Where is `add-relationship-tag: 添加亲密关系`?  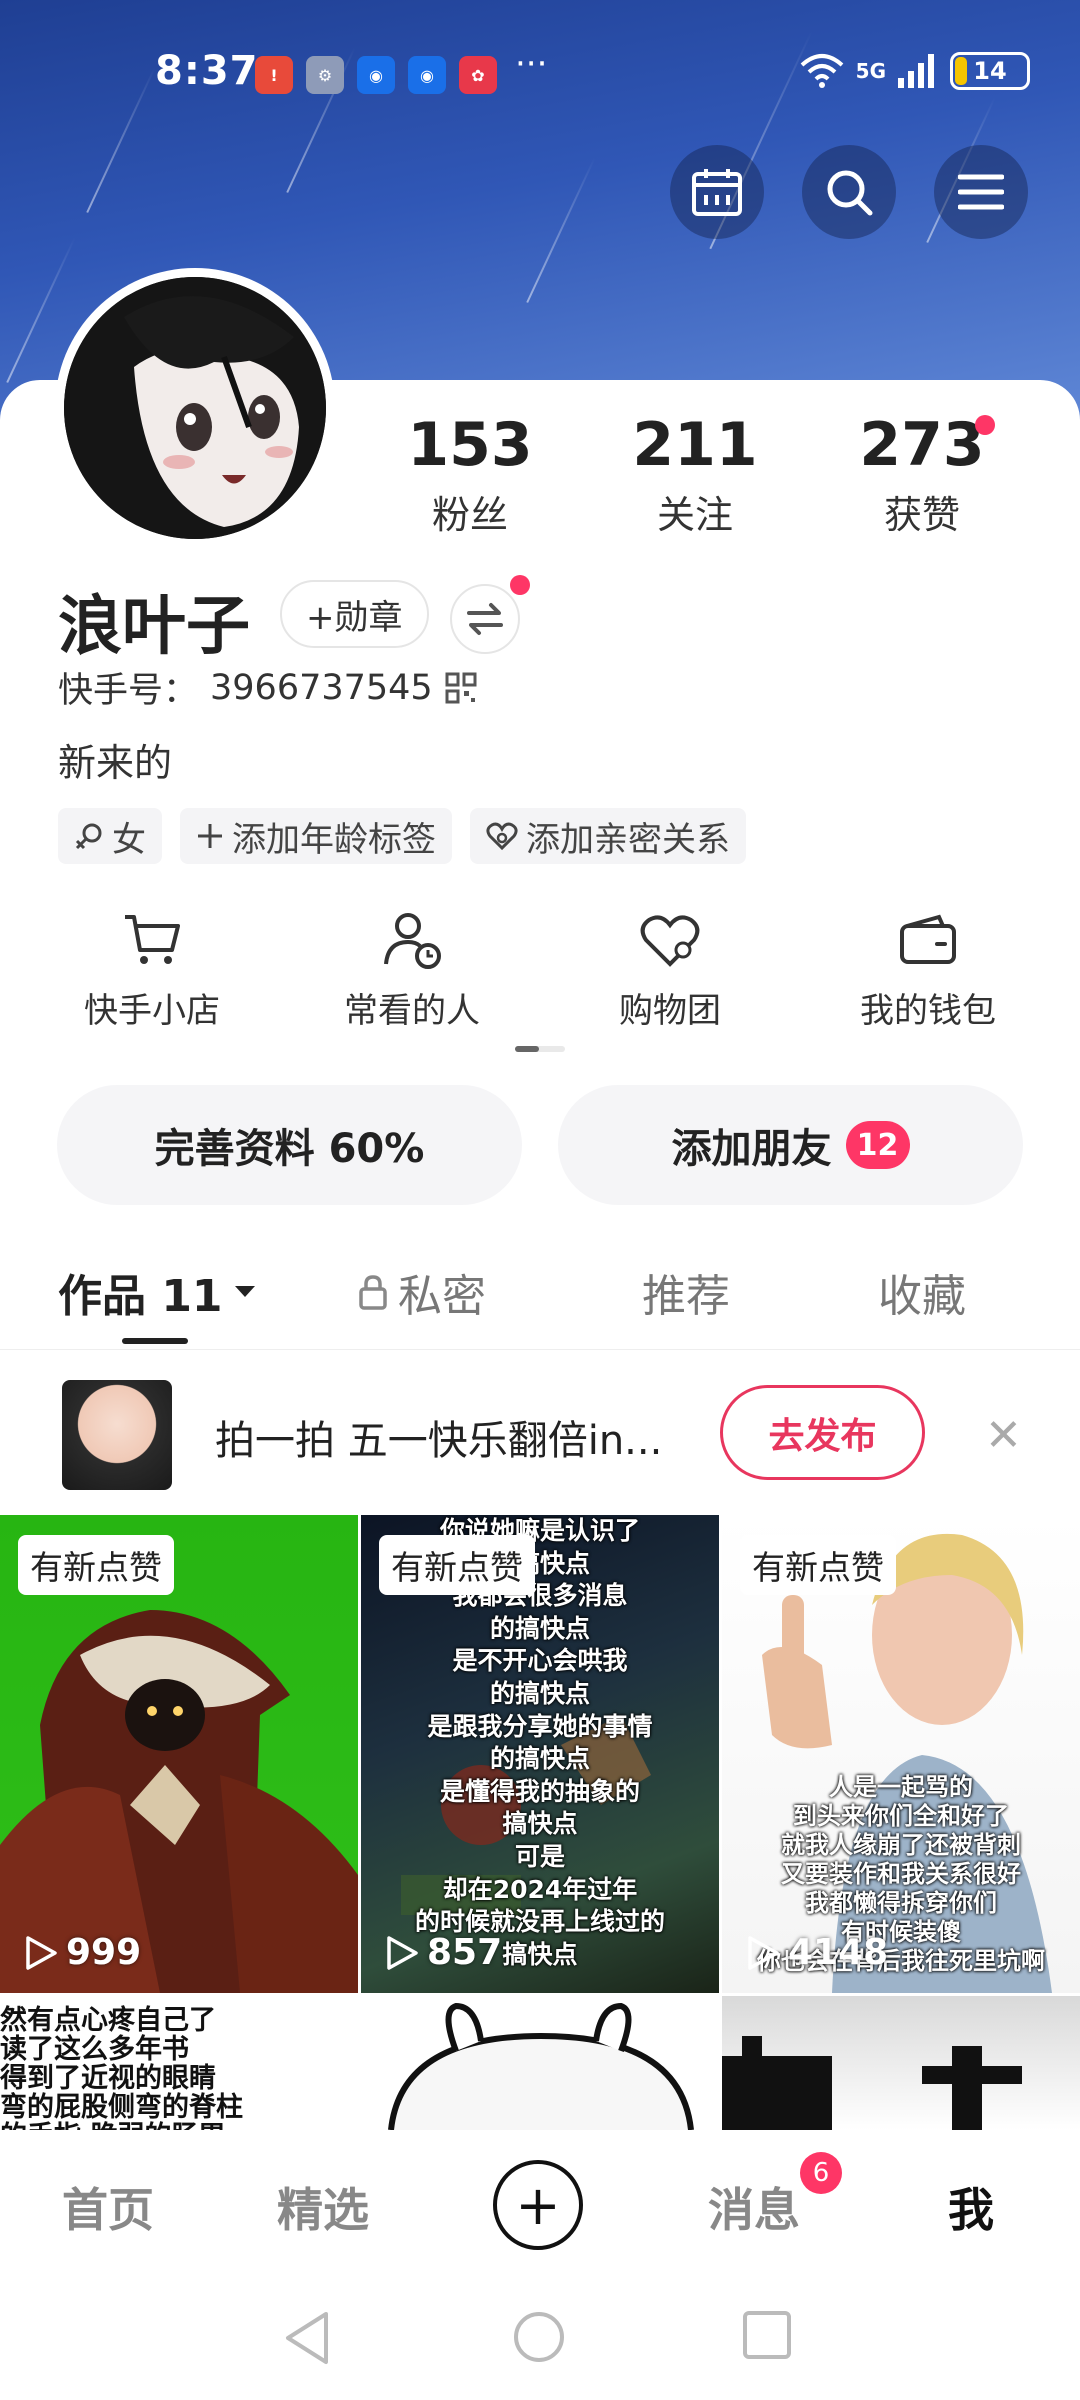
add-relationship-tag: 添加亲密关系 is located at coordinates (608, 836).